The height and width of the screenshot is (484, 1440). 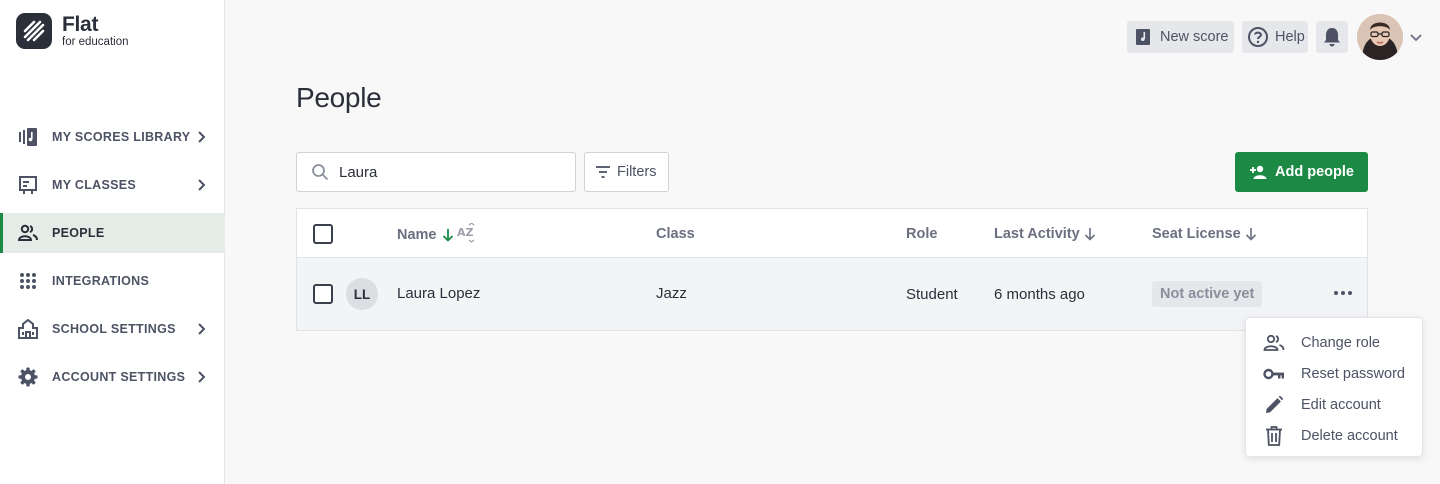 I want to click on classes-icon, so click(x=28, y=185).